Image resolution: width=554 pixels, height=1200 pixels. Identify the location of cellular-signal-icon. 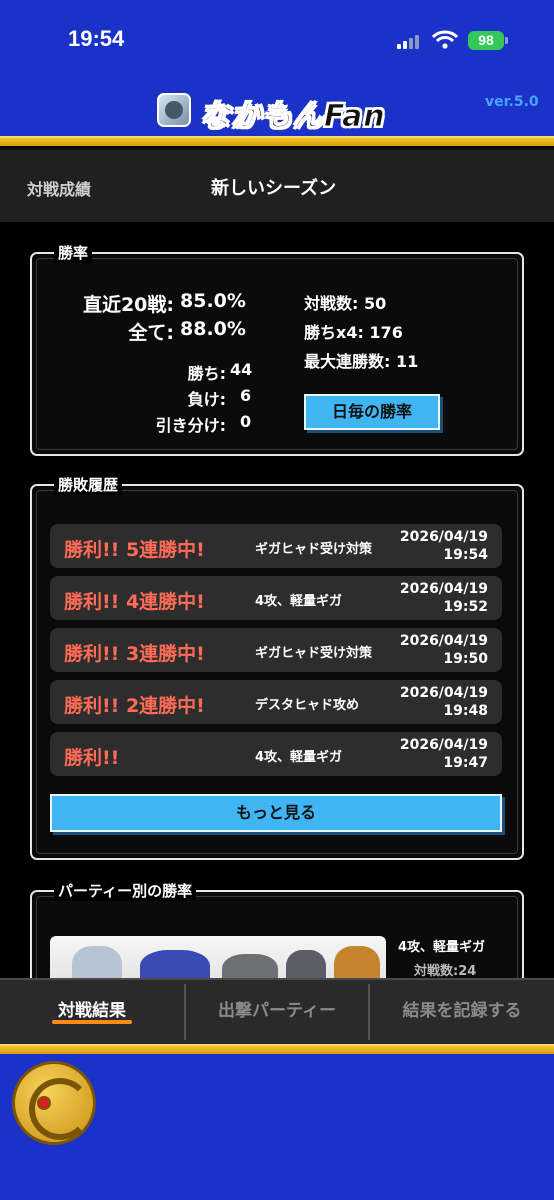
(410, 41).